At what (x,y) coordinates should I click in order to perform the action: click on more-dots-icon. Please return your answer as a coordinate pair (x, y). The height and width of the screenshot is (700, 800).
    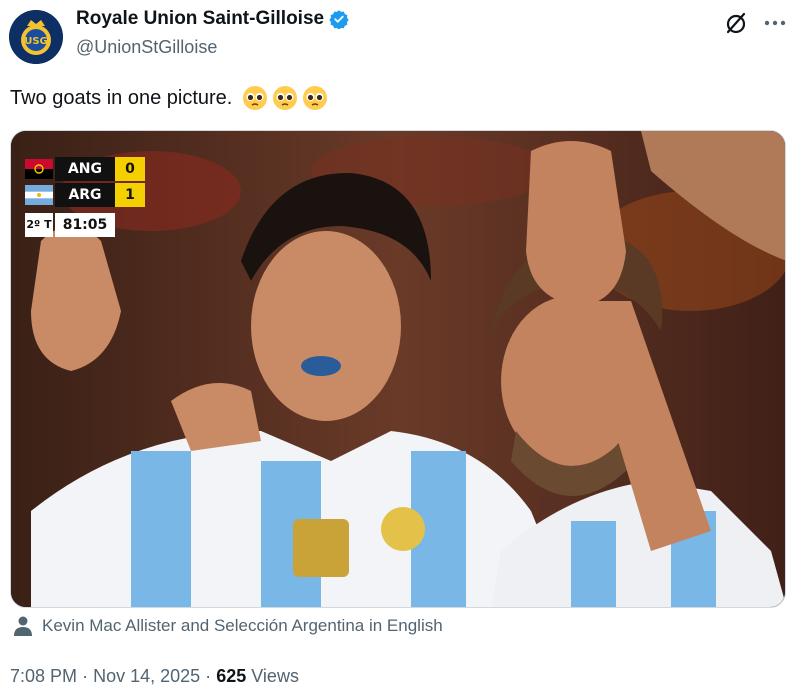
    Looking at the image, I should click on (775, 23).